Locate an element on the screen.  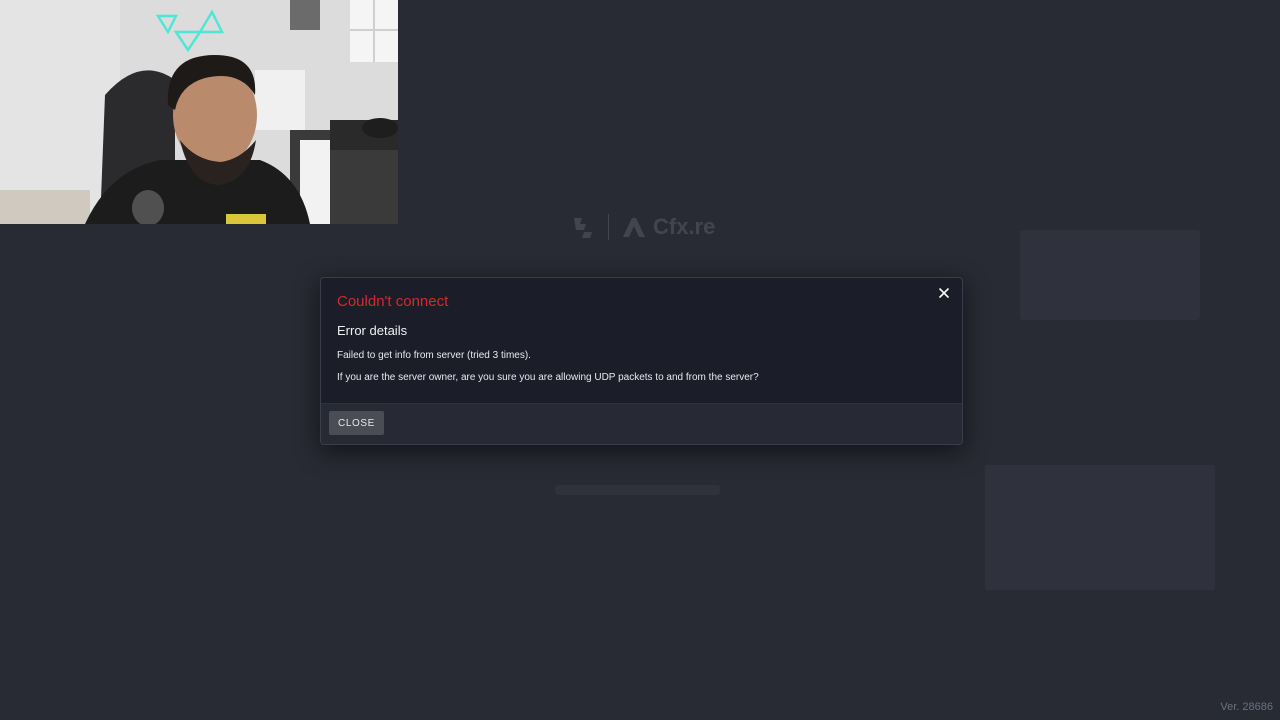
cfx-logo: Cfx.re is located at coordinates (668, 227).